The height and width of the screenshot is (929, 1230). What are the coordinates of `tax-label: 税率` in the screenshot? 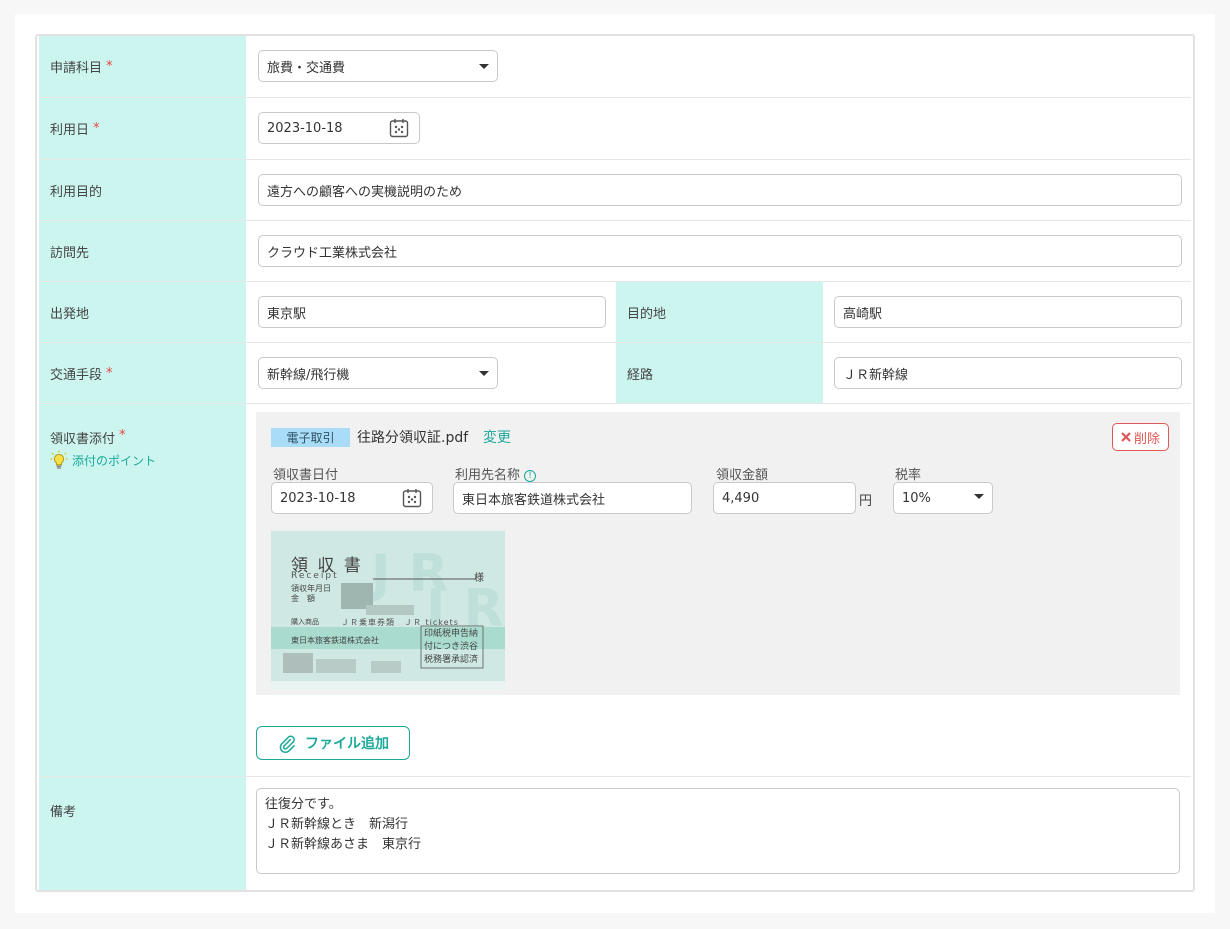 It's located at (908, 475).